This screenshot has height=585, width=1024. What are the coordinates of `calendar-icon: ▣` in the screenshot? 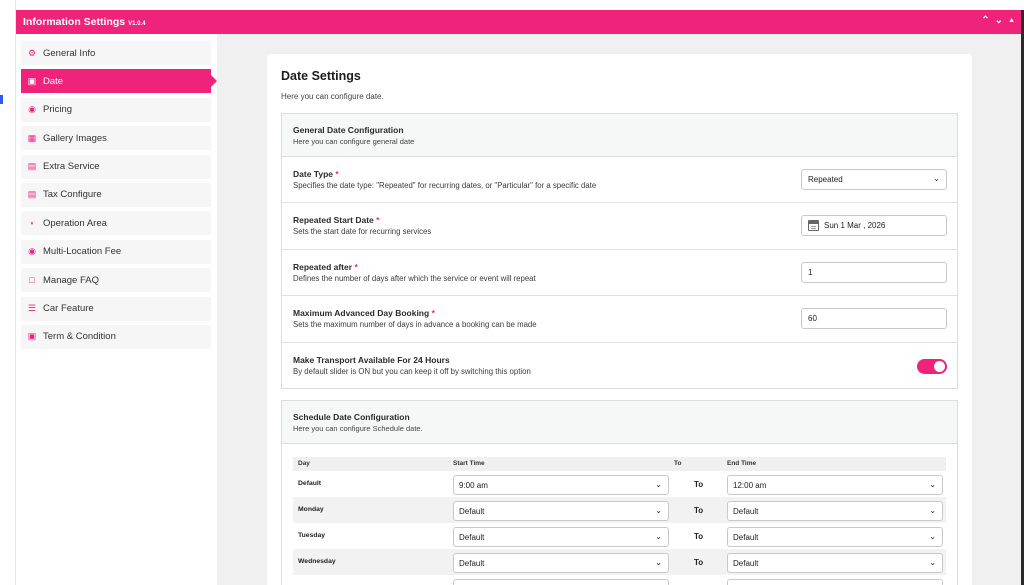 It's located at (32, 80).